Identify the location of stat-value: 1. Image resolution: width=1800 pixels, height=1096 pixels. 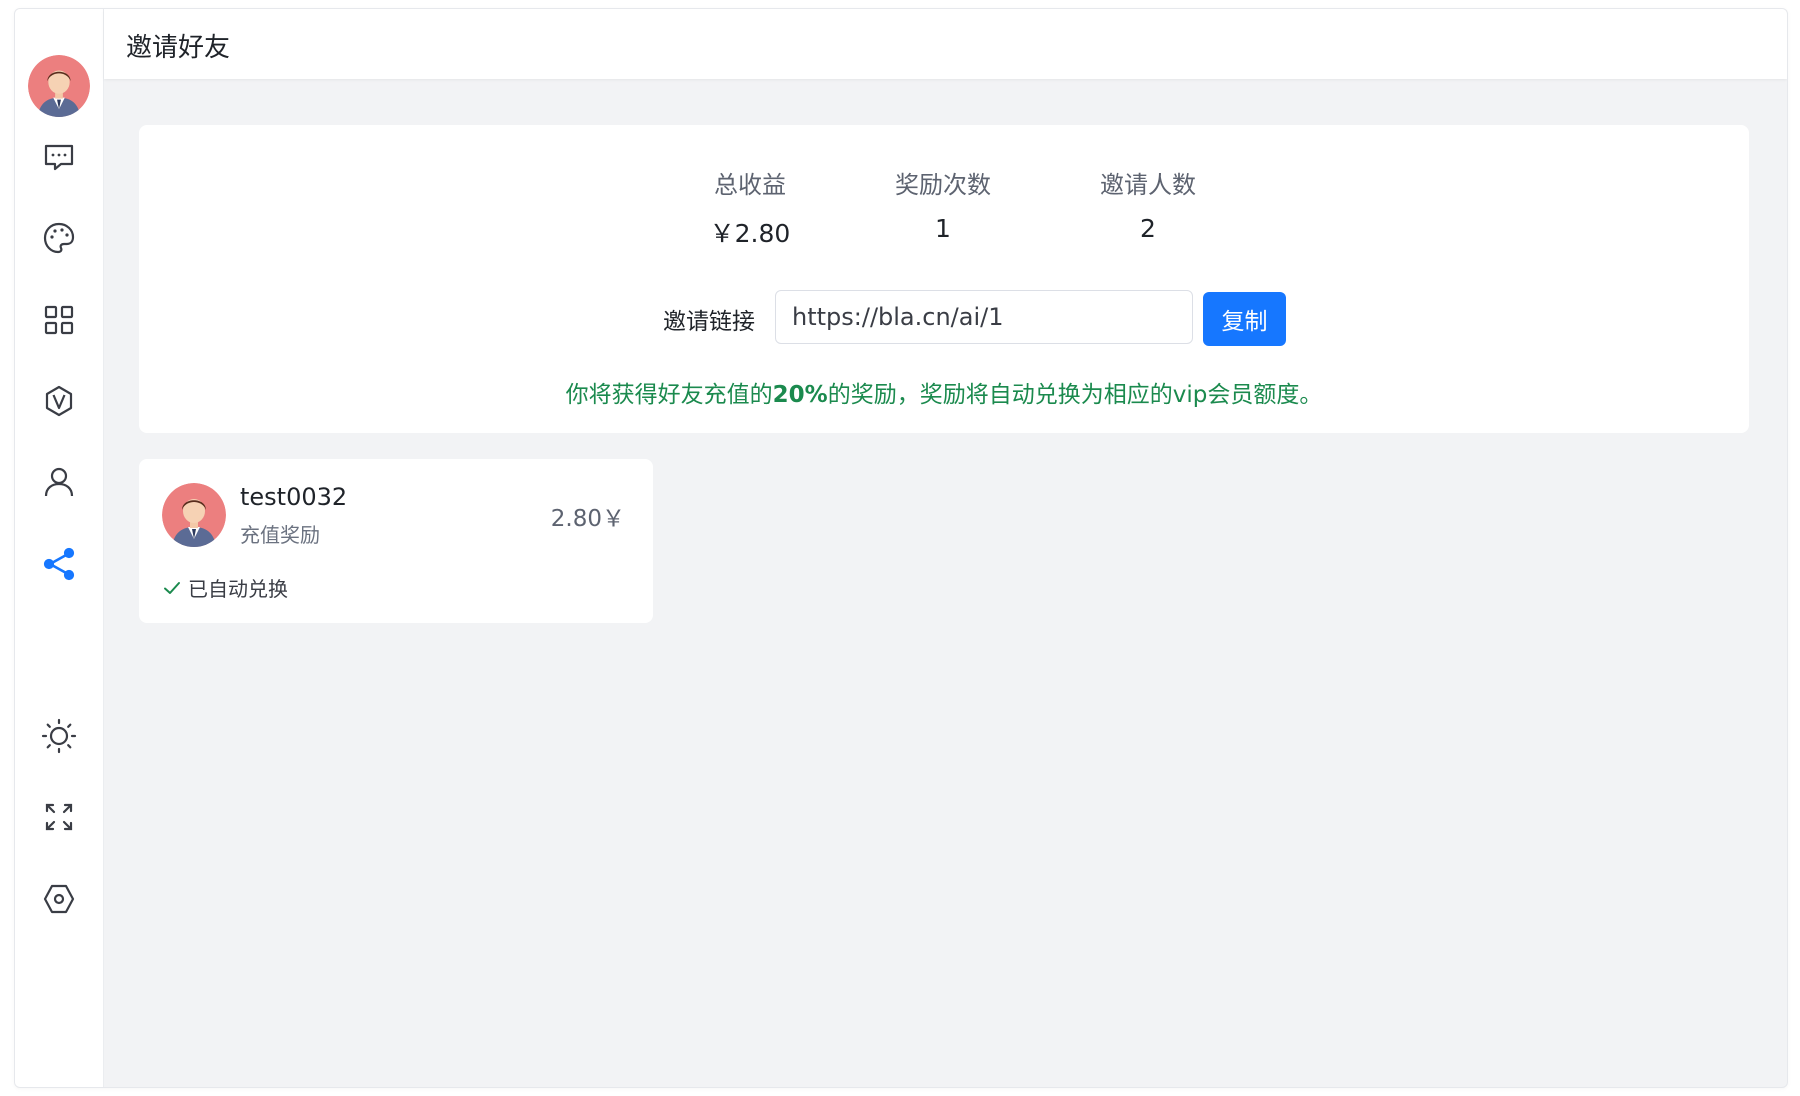
(943, 228).